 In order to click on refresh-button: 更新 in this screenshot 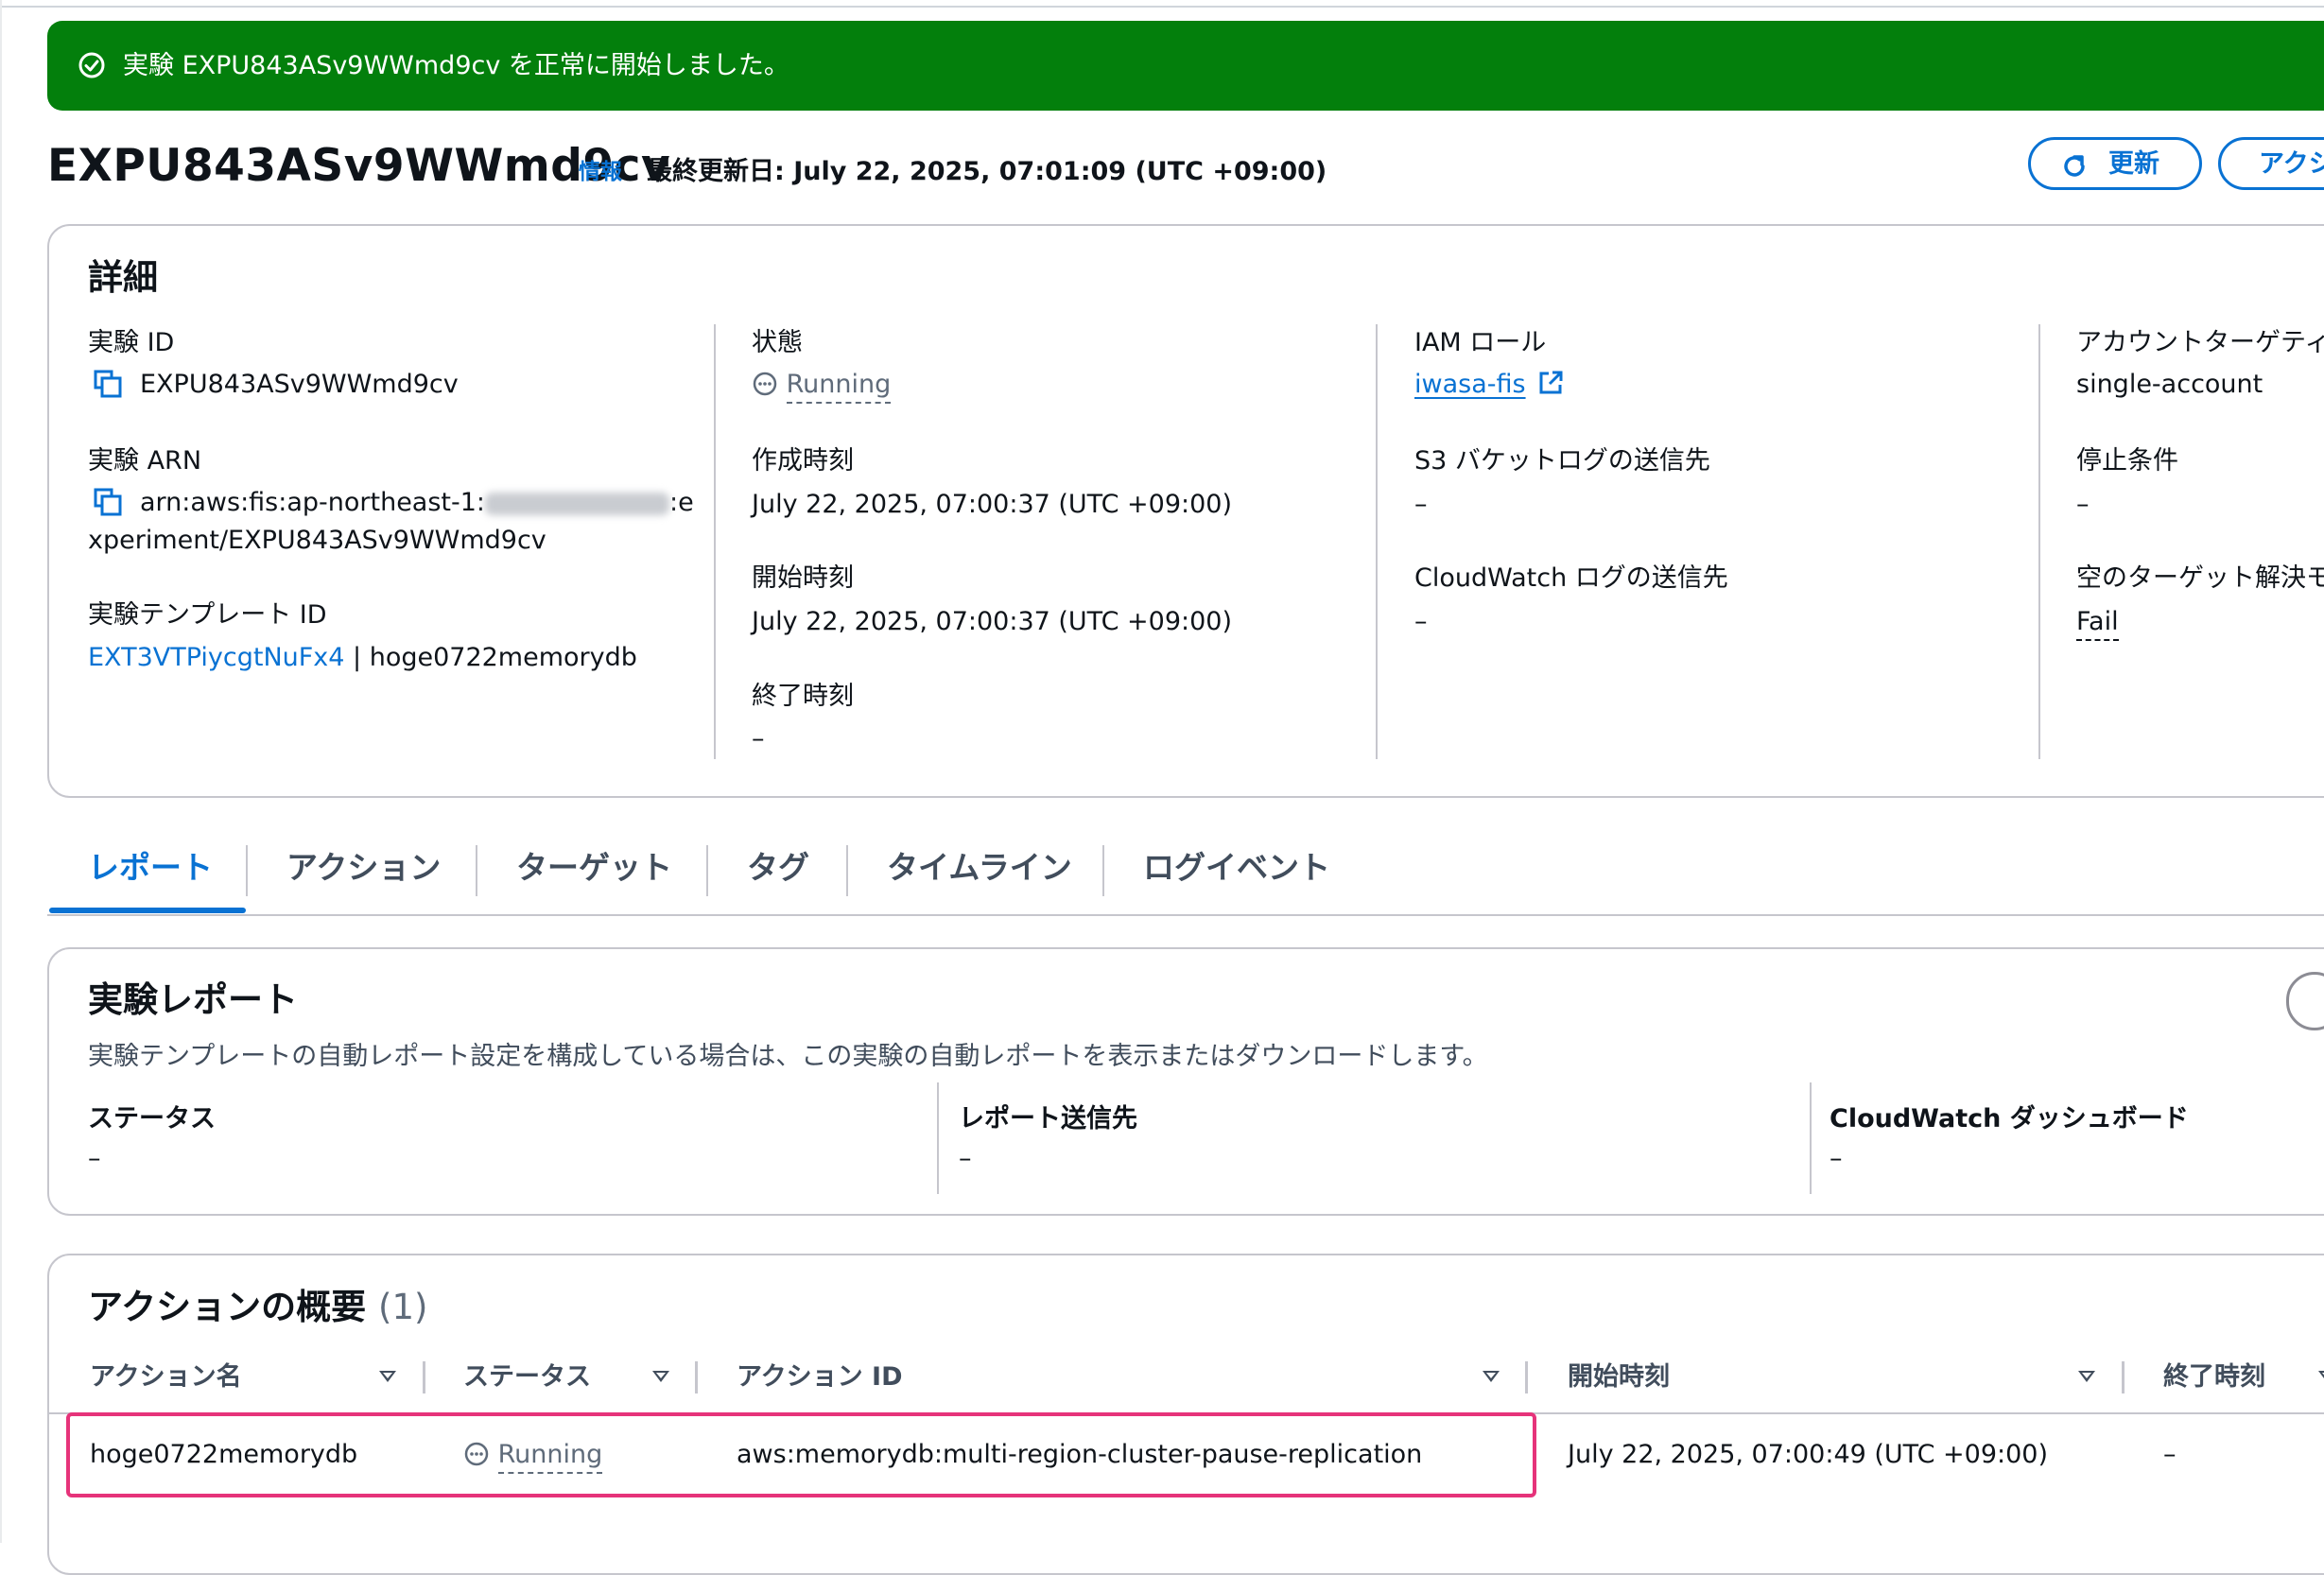, I will do `click(2115, 163)`.